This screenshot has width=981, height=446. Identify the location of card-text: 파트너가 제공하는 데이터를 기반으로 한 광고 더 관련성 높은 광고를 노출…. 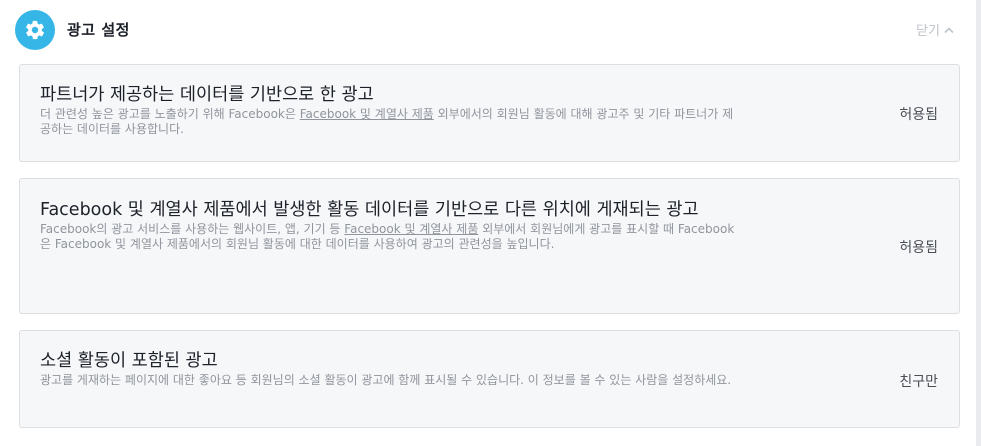
(390, 110).